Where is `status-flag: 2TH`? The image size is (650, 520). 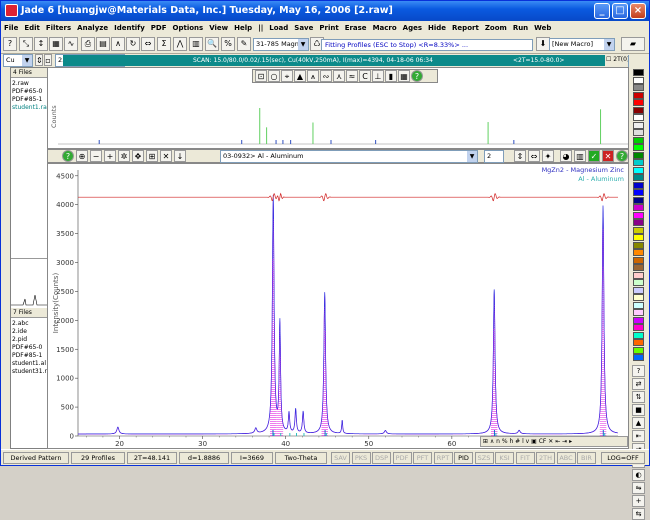
status-flag: 2TH is located at coordinates (545, 458).